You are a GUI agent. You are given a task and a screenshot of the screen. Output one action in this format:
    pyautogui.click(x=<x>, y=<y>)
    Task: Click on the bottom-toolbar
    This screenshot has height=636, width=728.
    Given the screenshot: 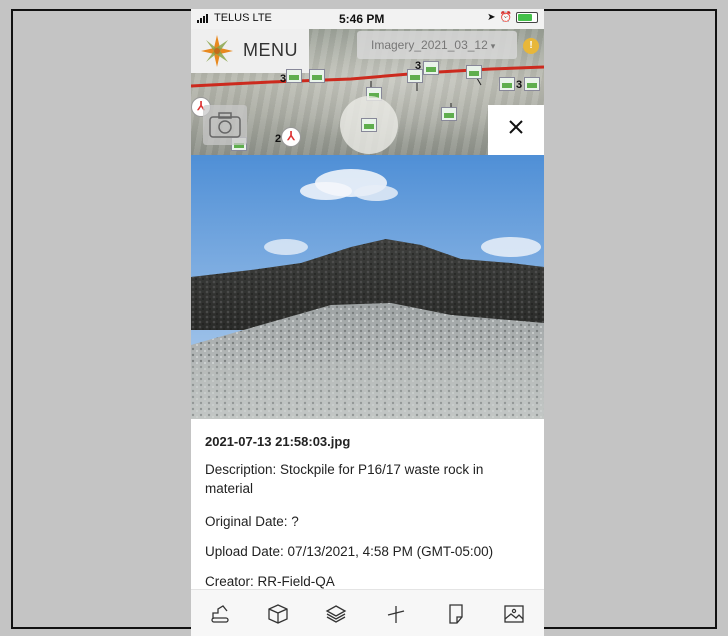 What is the action you would take?
    pyautogui.click(x=367, y=612)
    